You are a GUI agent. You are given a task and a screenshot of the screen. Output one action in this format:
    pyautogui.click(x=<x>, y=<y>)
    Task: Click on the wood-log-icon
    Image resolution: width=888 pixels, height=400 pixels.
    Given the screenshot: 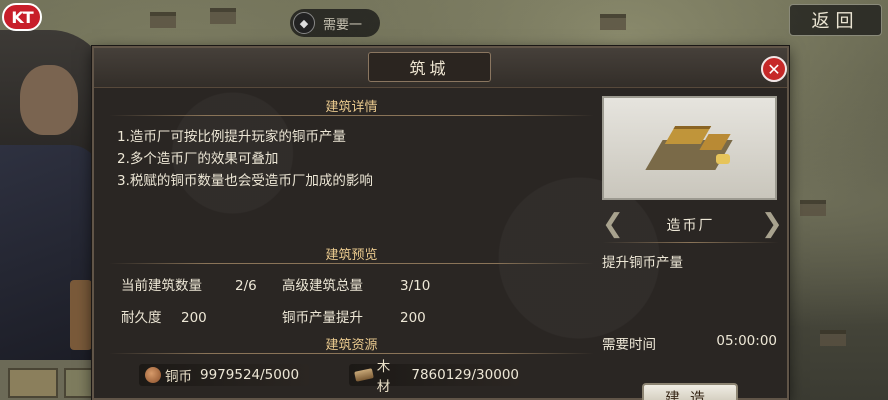 What is the action you would take?
    pyautogui.click(x=364, y=375)
    